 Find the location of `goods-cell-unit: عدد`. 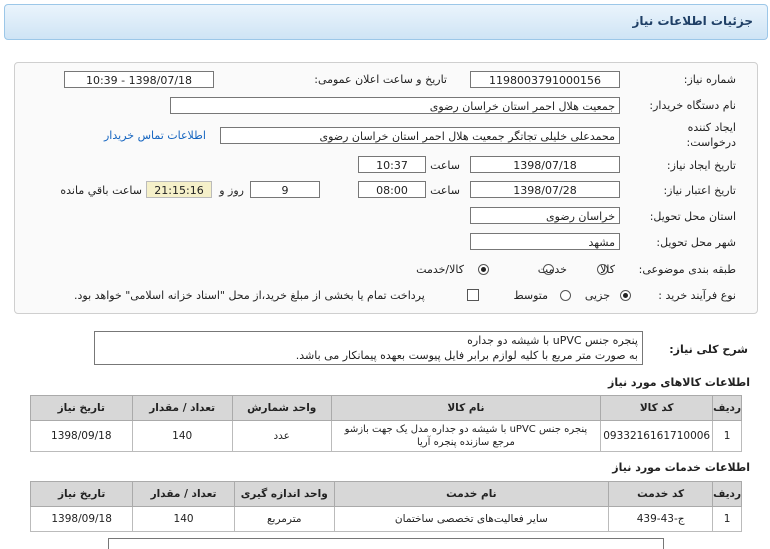

goods-cell-unit: عدد is located at coordinates (281, 436).